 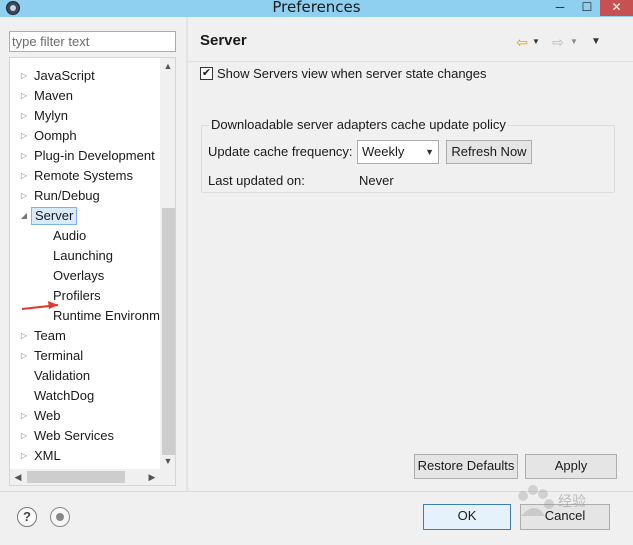 What do you see at coordinates (85, 116) in the screenshot?
I see `tree-item: ▷ Mylyn` at bounding box center [85, 116].